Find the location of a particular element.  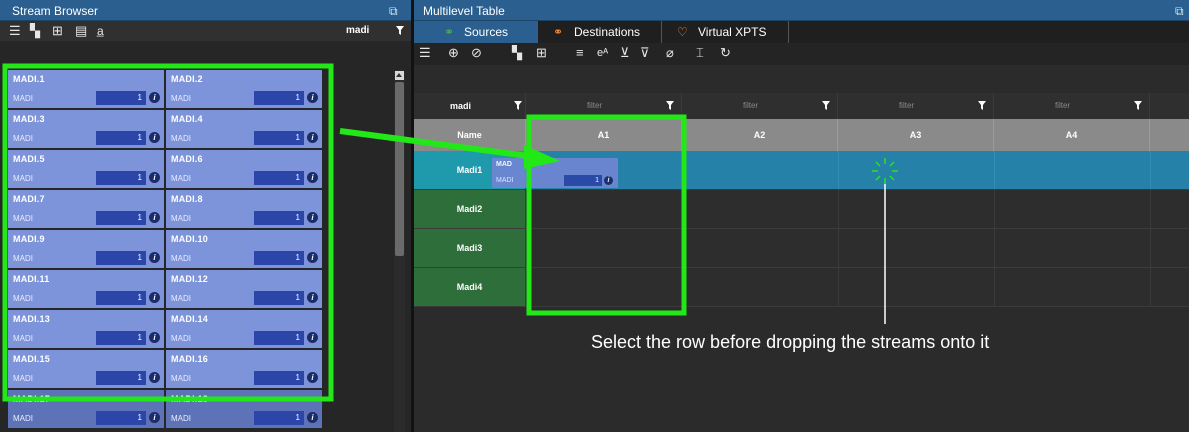

row-name-cell: Madi4 is located at coordinates (470, 287).